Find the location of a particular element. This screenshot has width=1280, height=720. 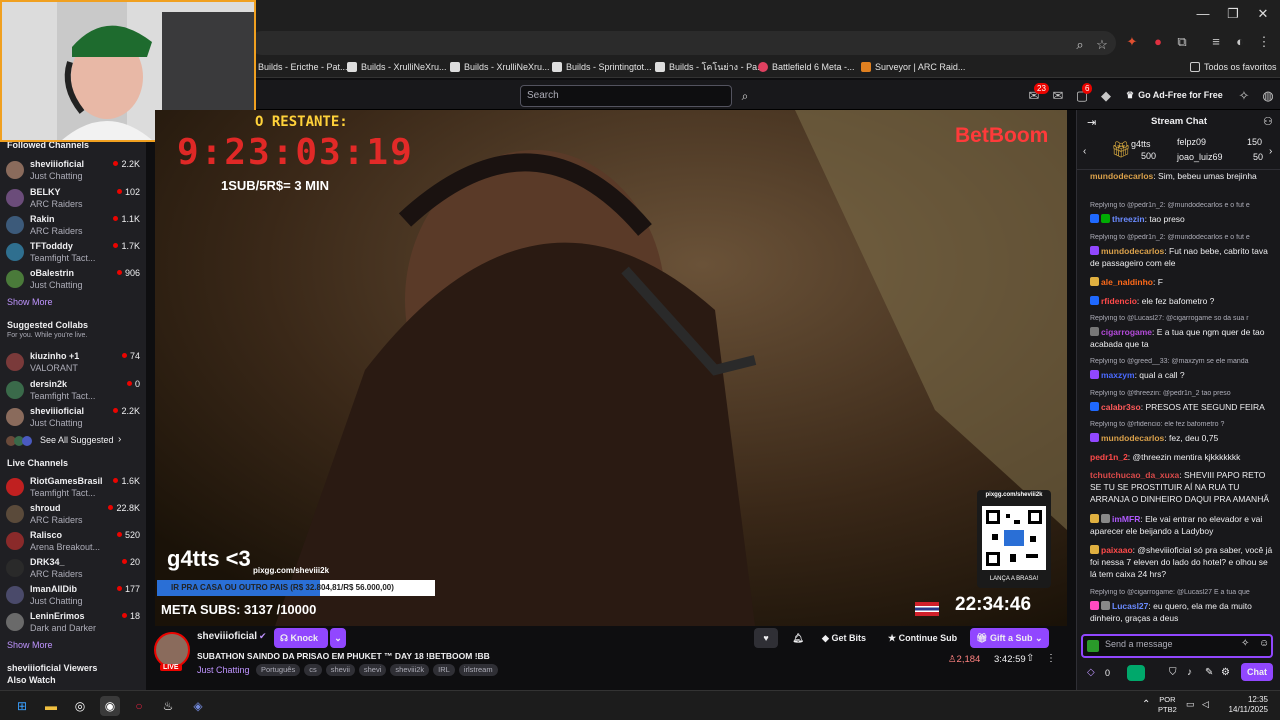

tag: cs is located at coordinates (313, 670).